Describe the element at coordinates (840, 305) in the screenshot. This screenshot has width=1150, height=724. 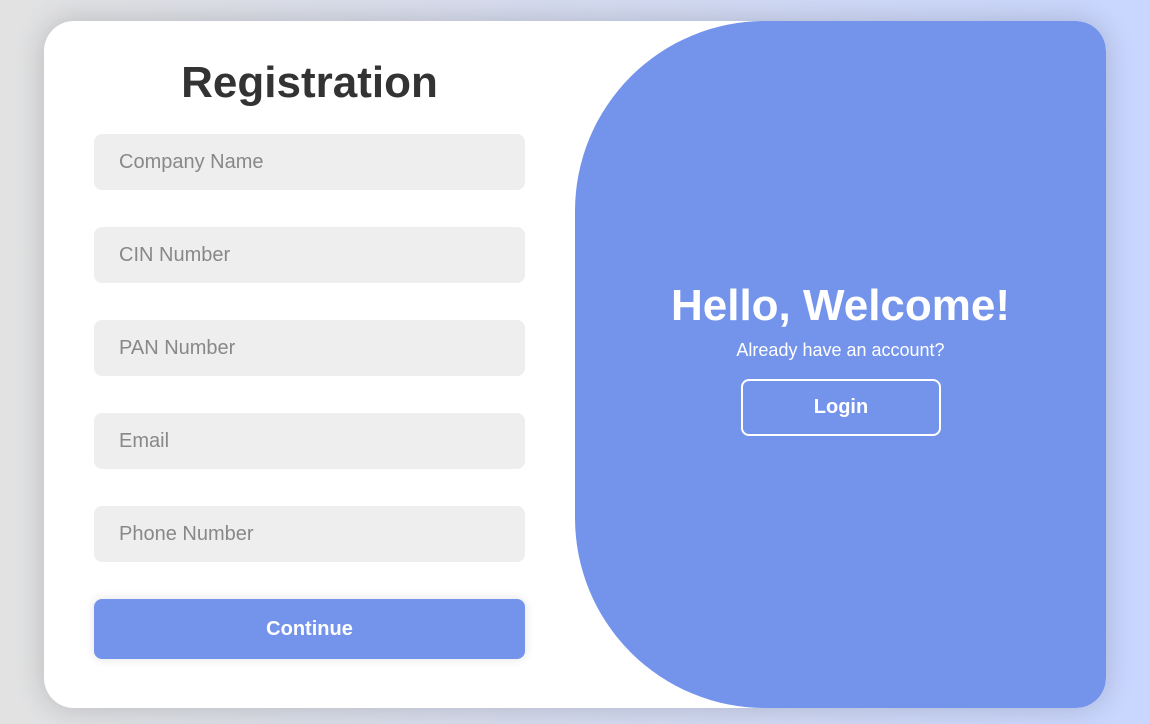
I see `welcome-title: Hello, Welcome!` at that location.